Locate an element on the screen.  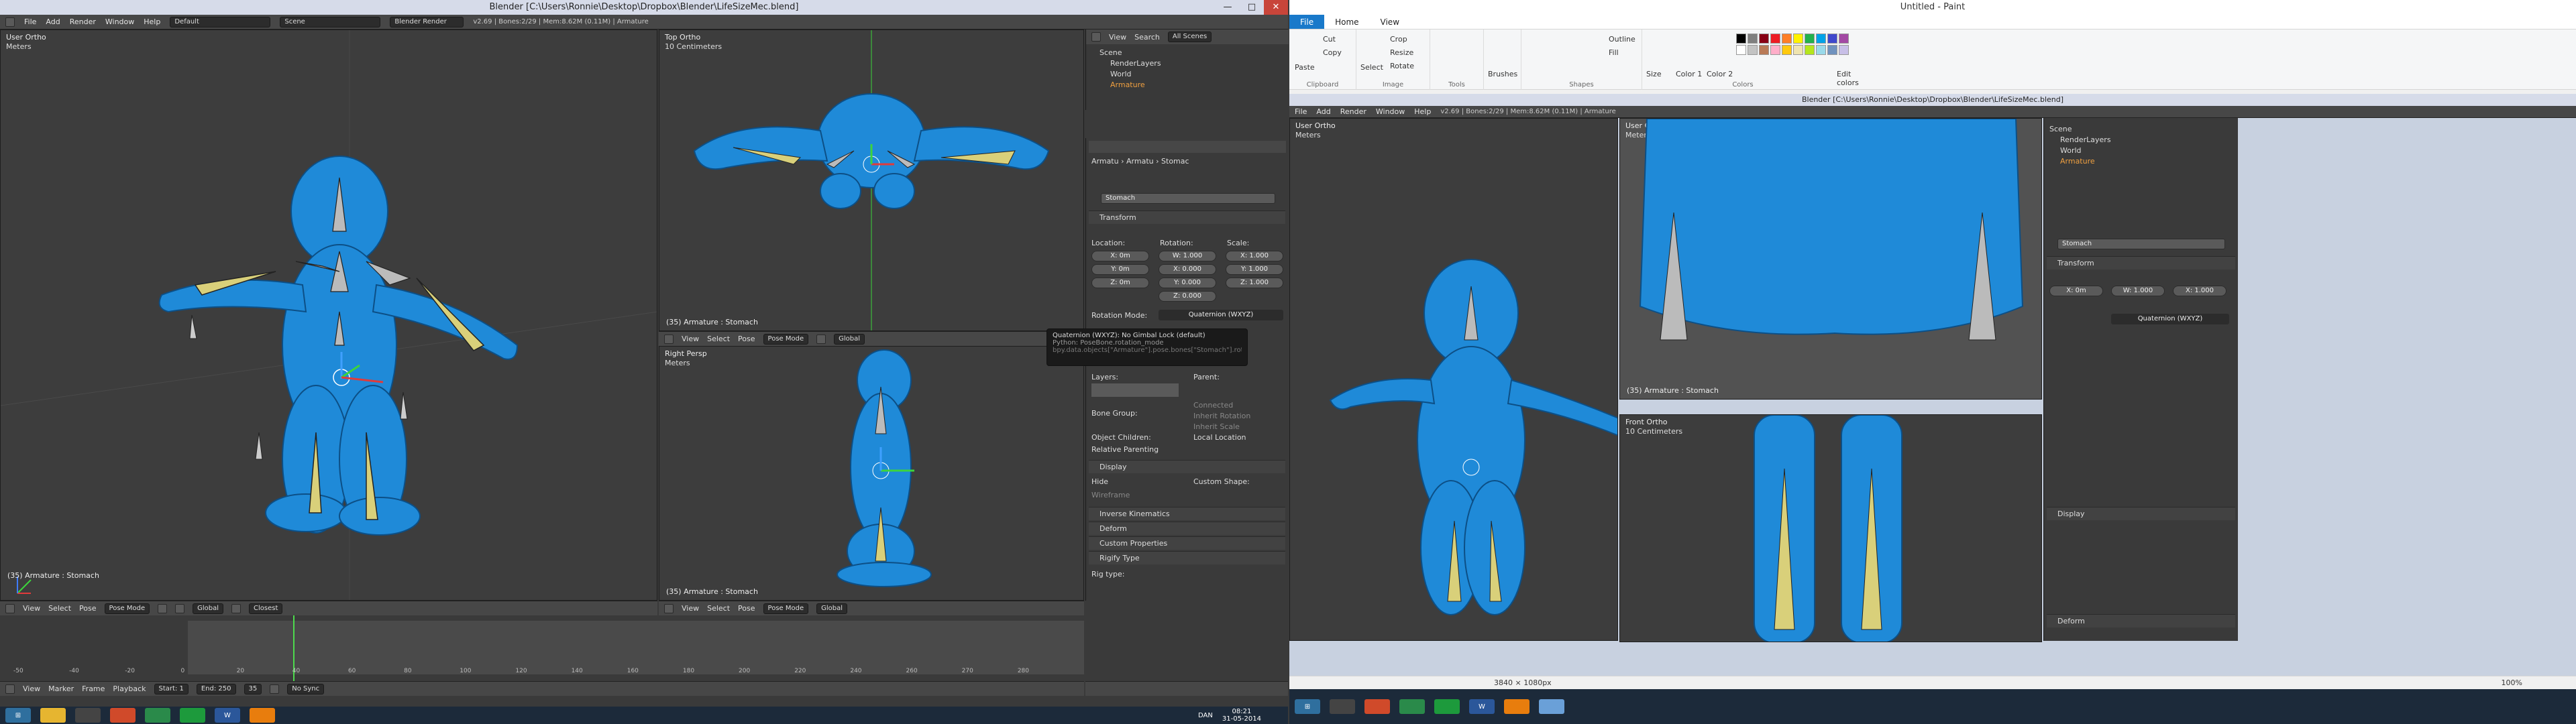
color1-button: Color 1 is located at coordinates (1689, 74).